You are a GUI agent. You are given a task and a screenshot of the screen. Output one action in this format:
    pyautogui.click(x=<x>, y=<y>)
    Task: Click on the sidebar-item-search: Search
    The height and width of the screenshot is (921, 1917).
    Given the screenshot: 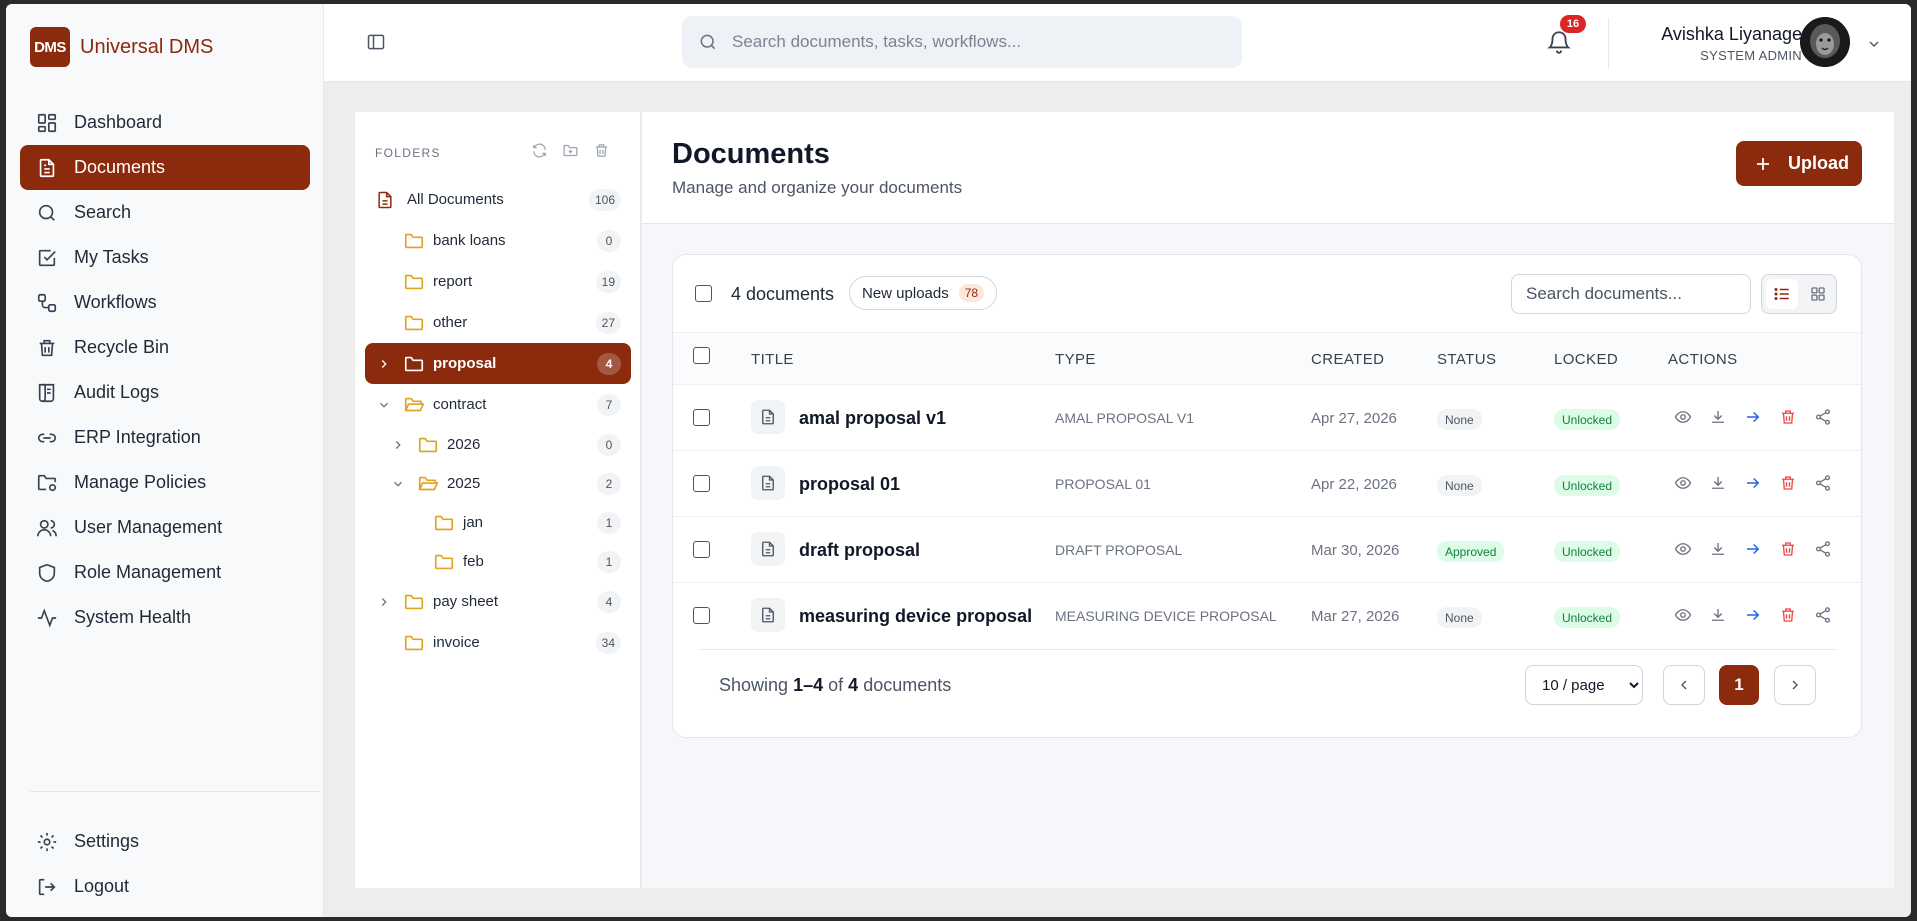 What is the action you would take?
    pyautogui.click(x=165, y=212)
    